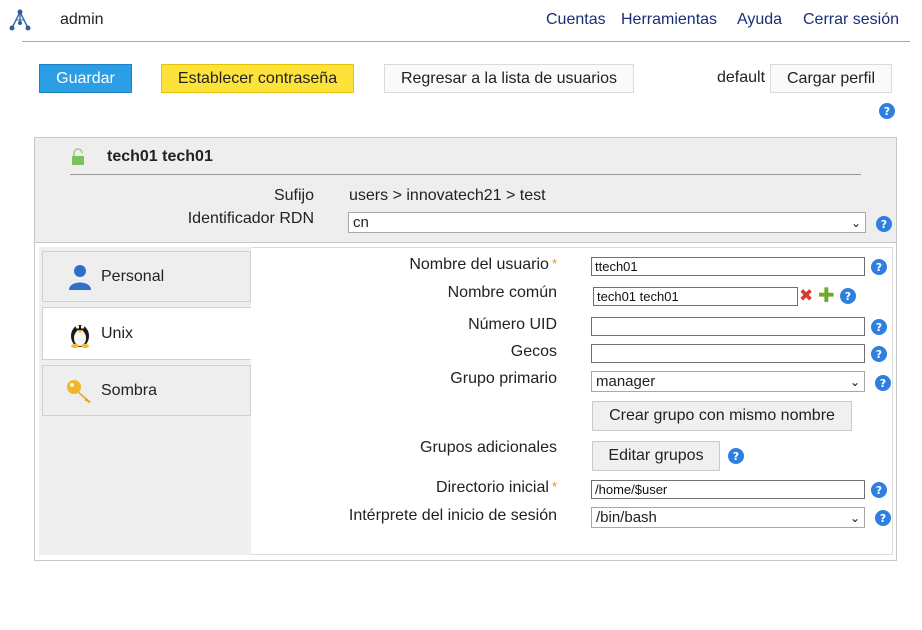  I want to click on entry-title: tech01 tech01, so click(160, 156).